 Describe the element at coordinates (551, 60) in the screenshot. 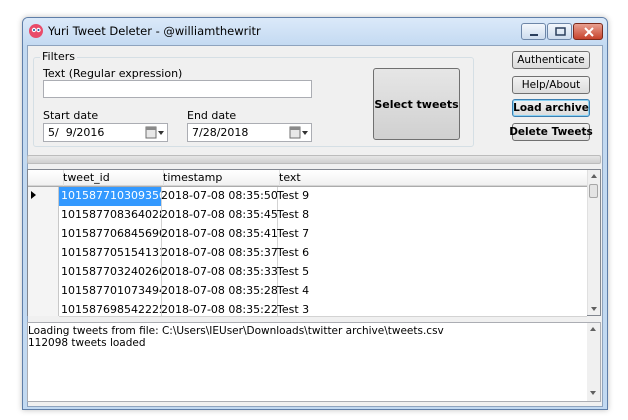

I see `authenticate-button: Authenticate` at that location.